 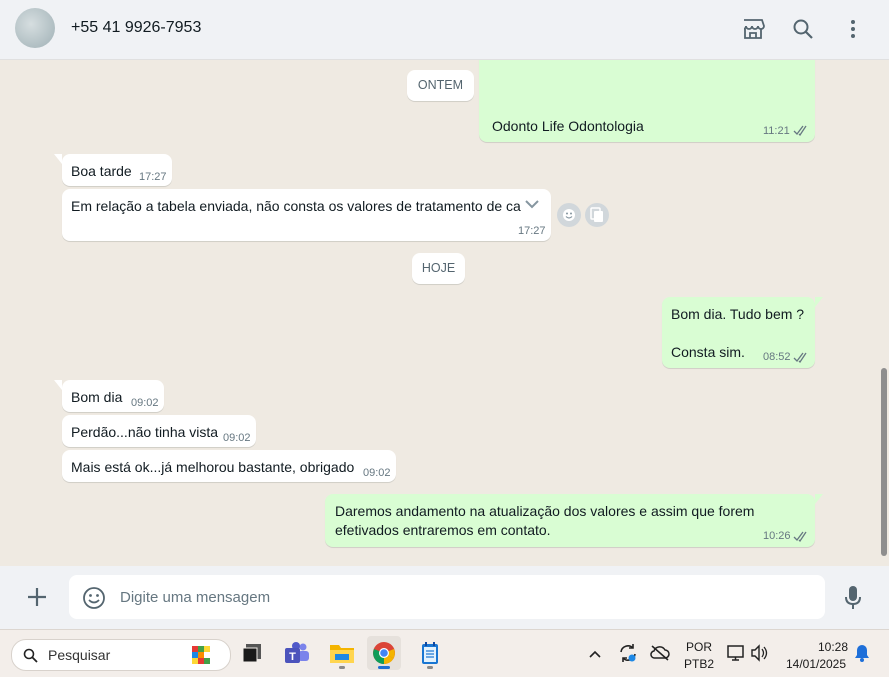 What do you see at coordinates (444, 30) in the screenshot?
I see `chat-header: +55 41 9926-7953` at bounding box center [444, 30].